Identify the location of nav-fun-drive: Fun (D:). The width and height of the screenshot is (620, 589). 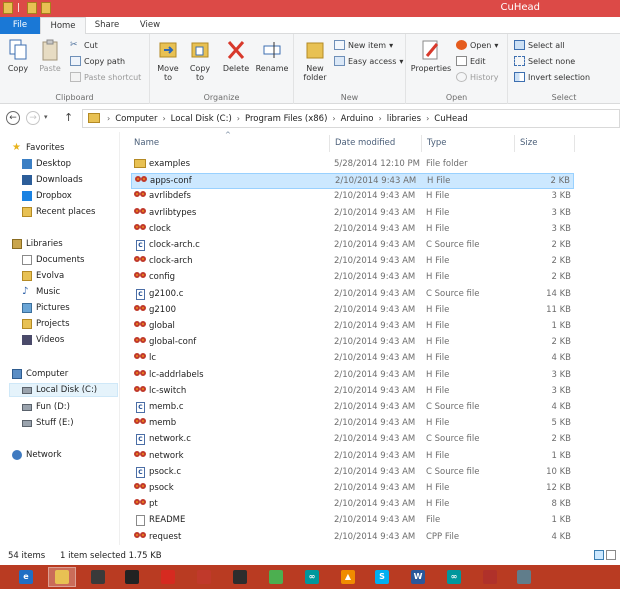
(46, 407).